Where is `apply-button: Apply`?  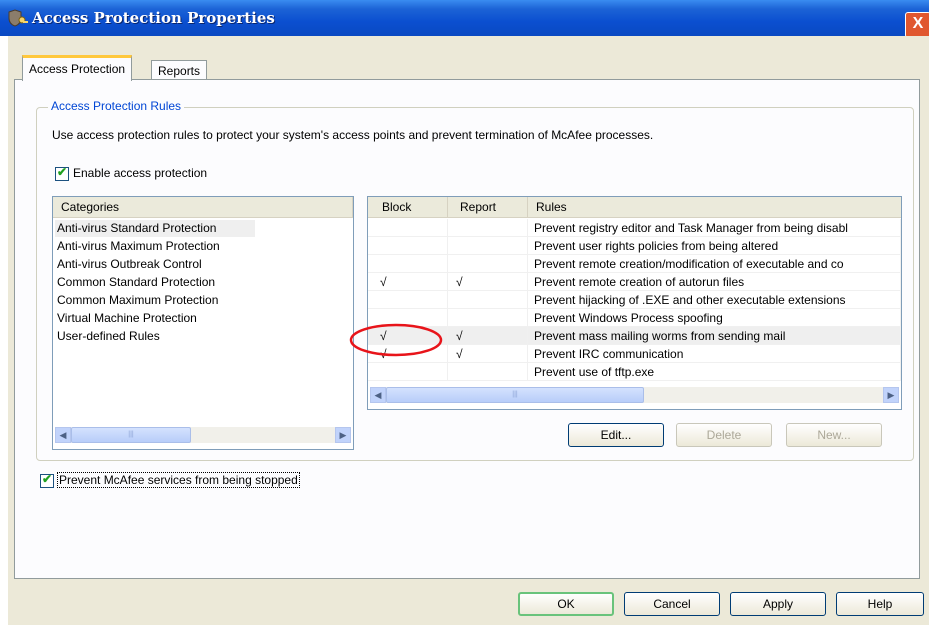 apply-button: Apply is located at coordinates (778, 604).